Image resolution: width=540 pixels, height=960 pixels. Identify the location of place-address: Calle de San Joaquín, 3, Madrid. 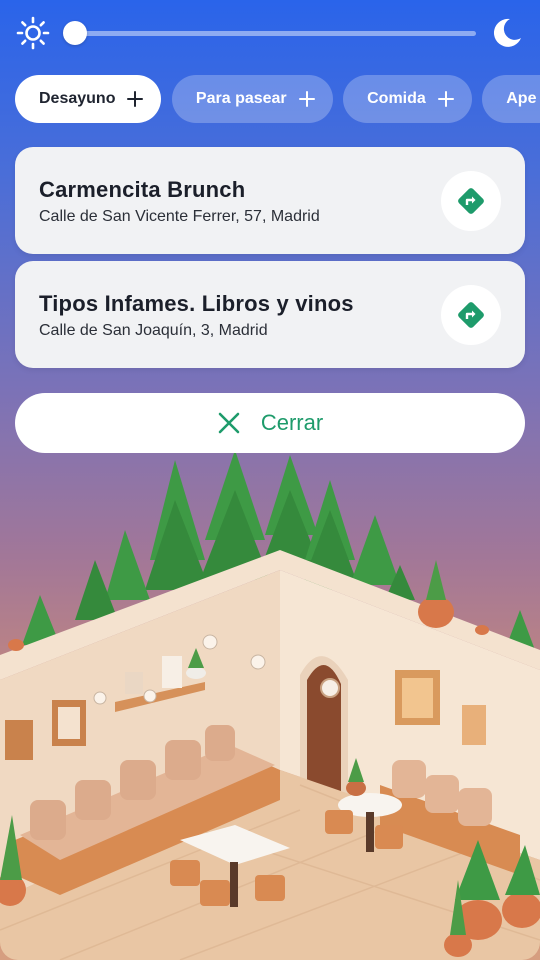
(153, 330).